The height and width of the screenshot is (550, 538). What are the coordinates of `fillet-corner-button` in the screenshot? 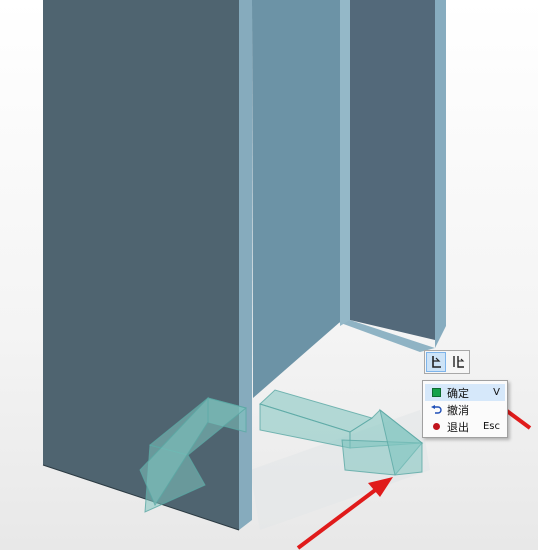 It's located at (436, 362).